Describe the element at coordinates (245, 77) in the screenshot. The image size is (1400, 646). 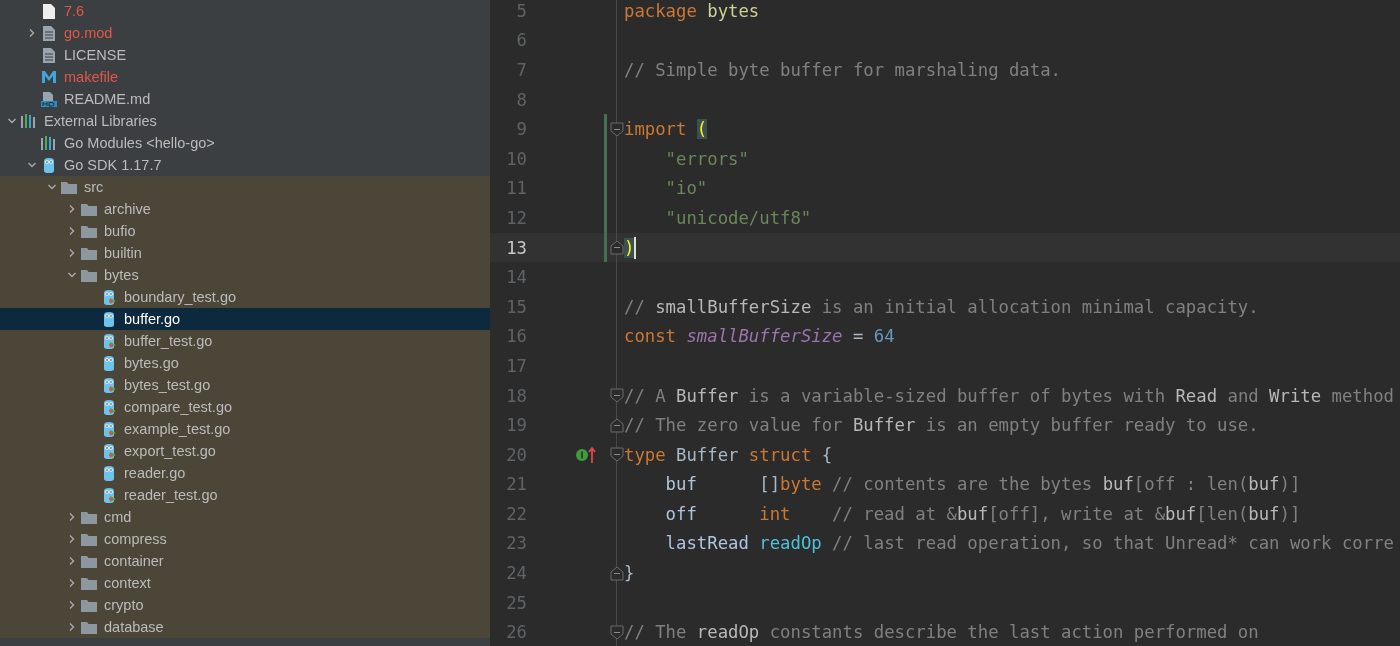
I see `tree-item: makefile` at that location.